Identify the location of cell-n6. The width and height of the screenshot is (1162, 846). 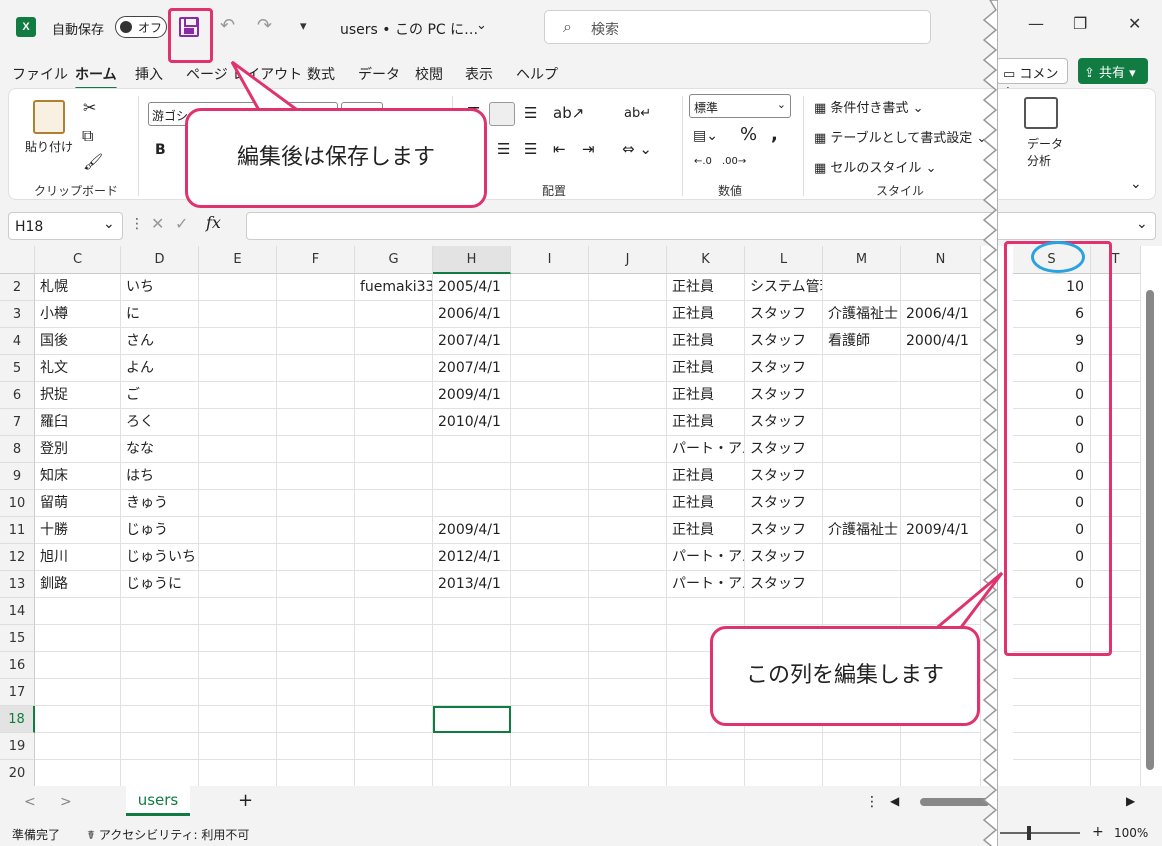
(941, 395).